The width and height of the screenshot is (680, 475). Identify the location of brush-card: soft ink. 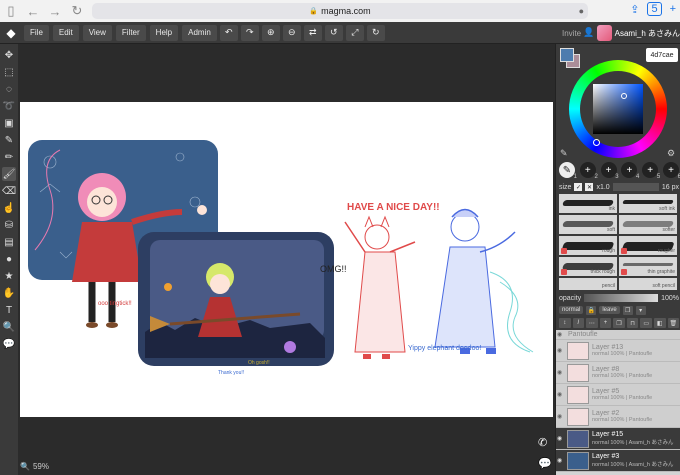
(648, 203).